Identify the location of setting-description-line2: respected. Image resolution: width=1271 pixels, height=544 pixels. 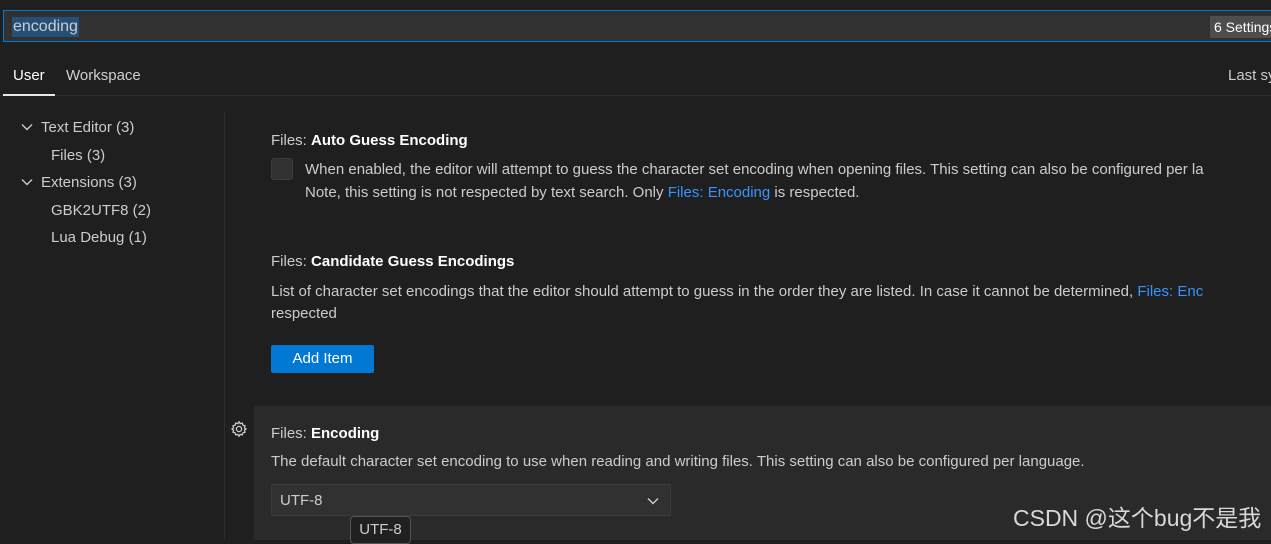
(304, 313).